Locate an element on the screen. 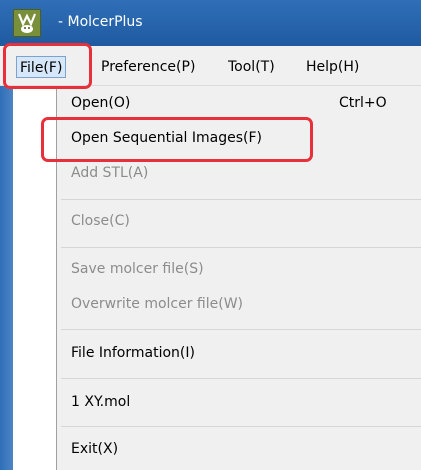 This screenshot has width=421, height=470. window-background-edge is located at coordinates (6, 278).